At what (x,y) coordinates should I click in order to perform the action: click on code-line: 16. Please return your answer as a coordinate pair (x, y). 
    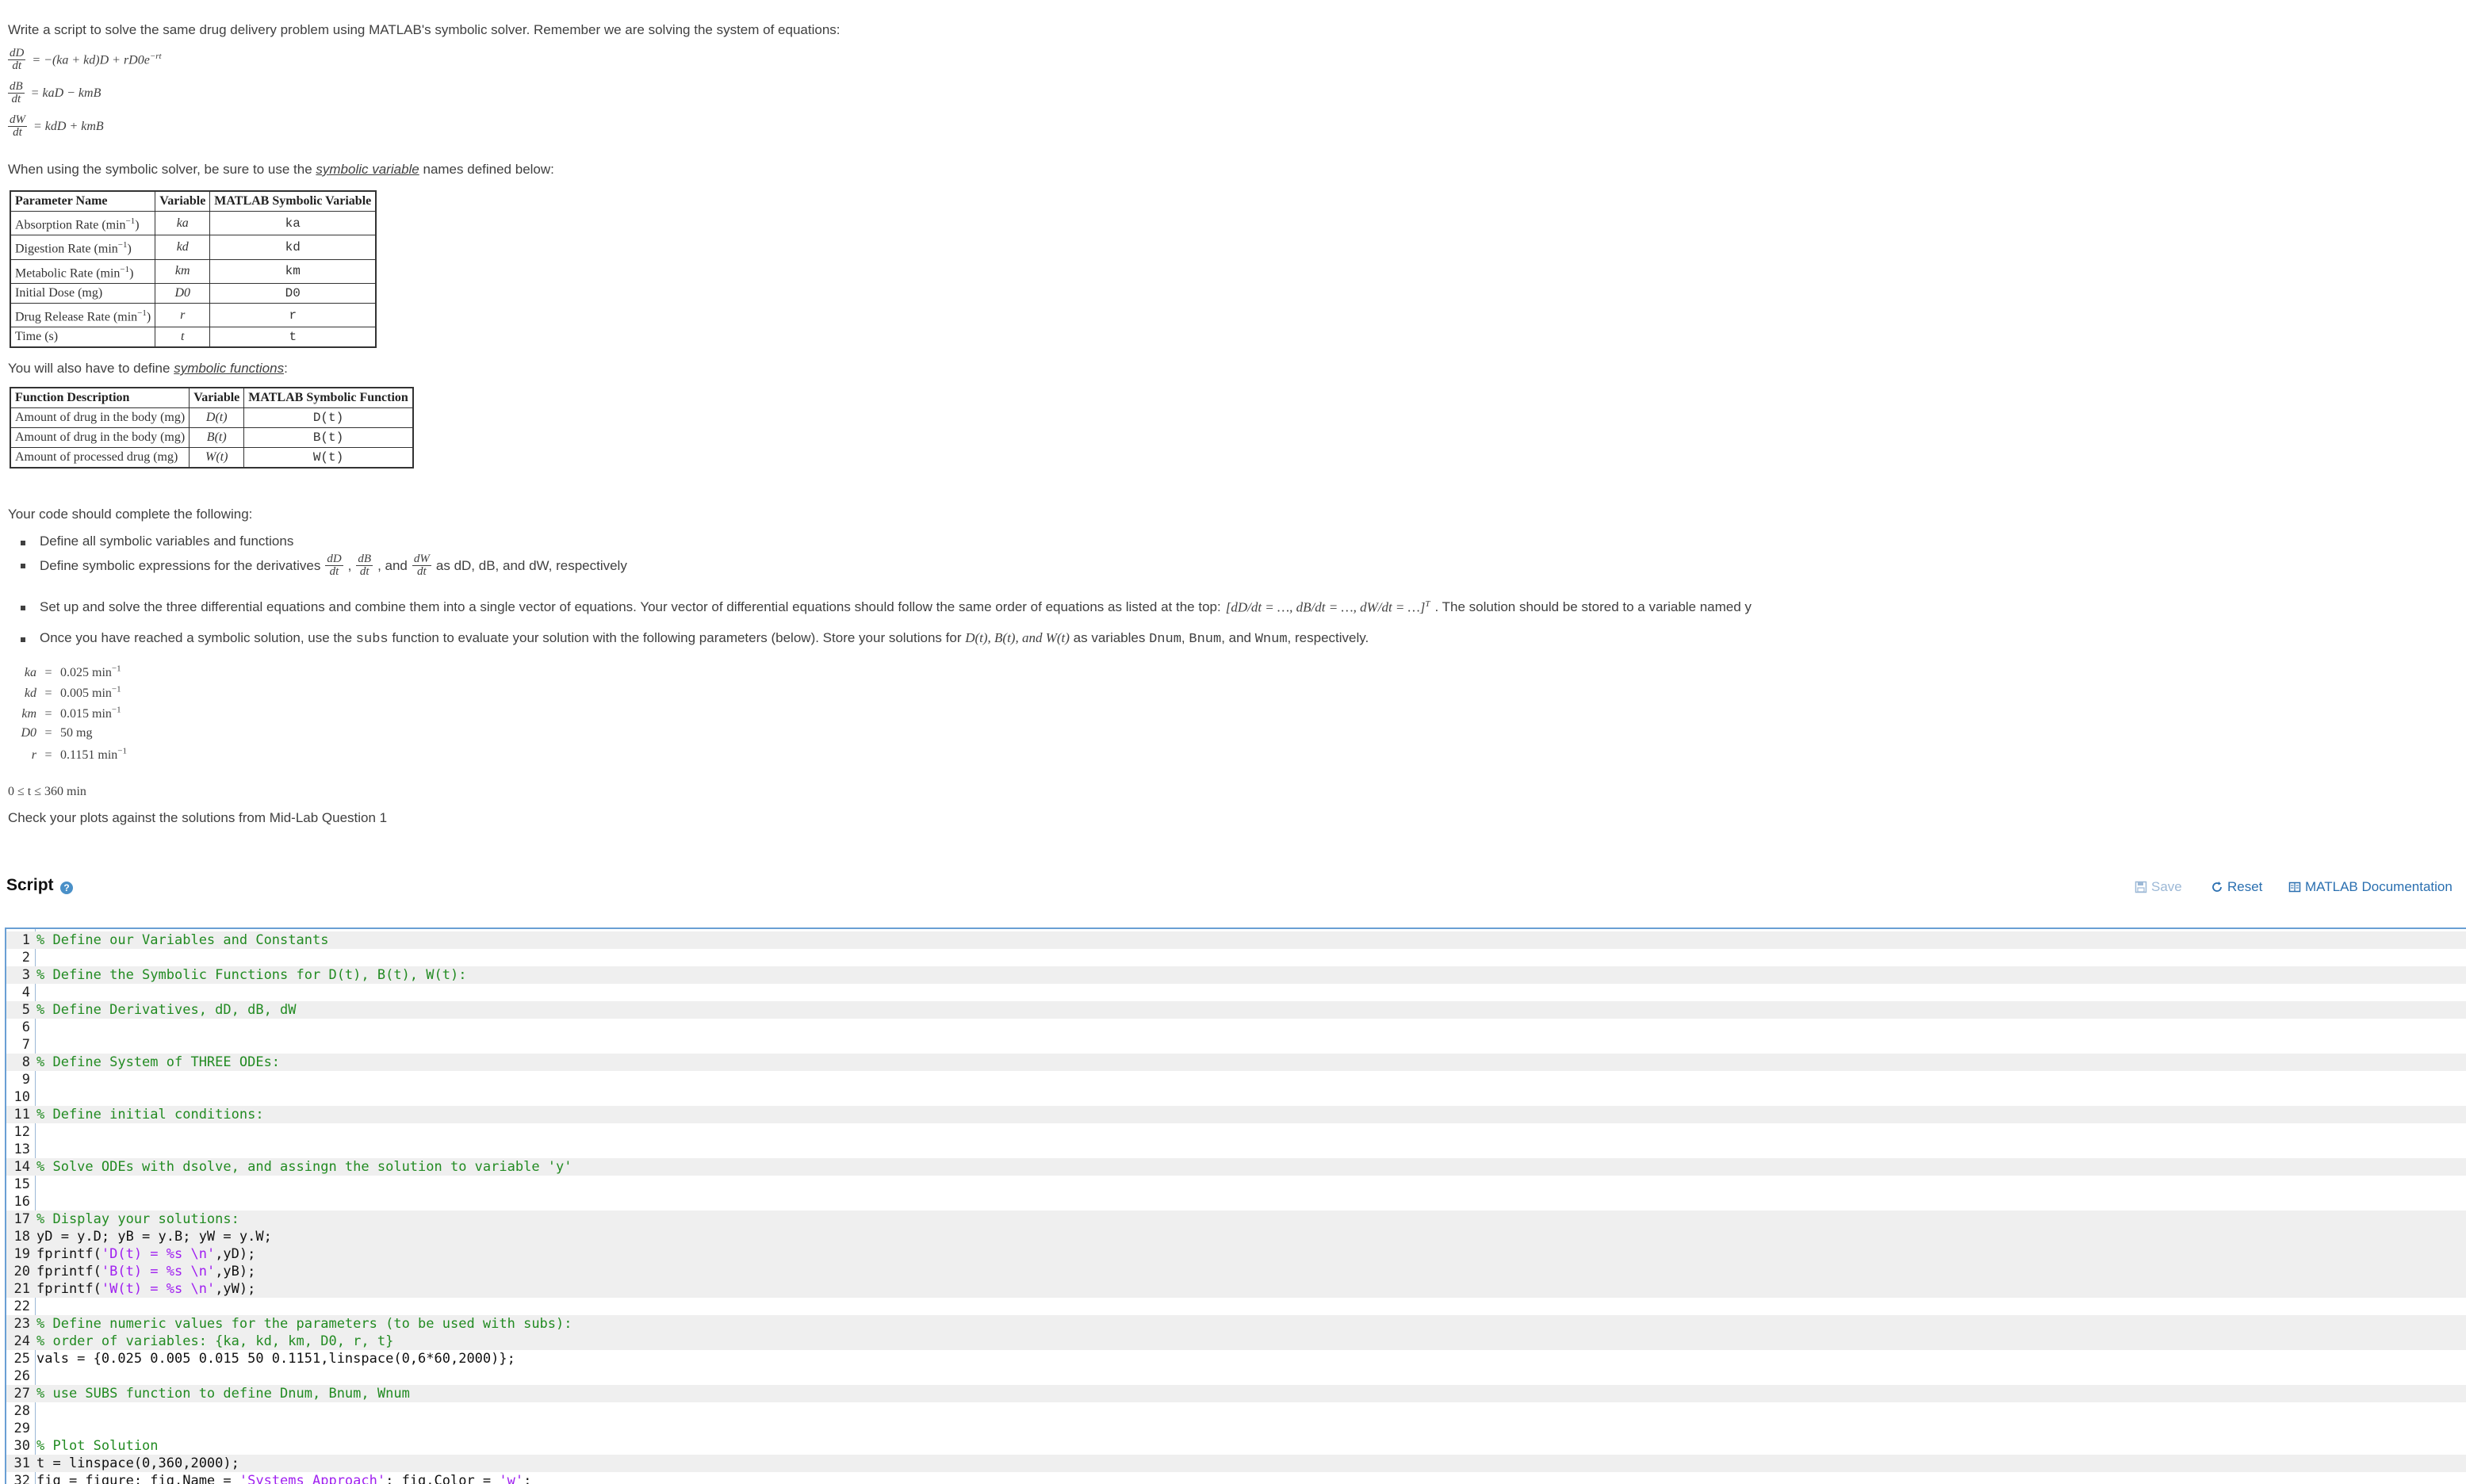
    Looking at the image, I should click on (1236, 1202).